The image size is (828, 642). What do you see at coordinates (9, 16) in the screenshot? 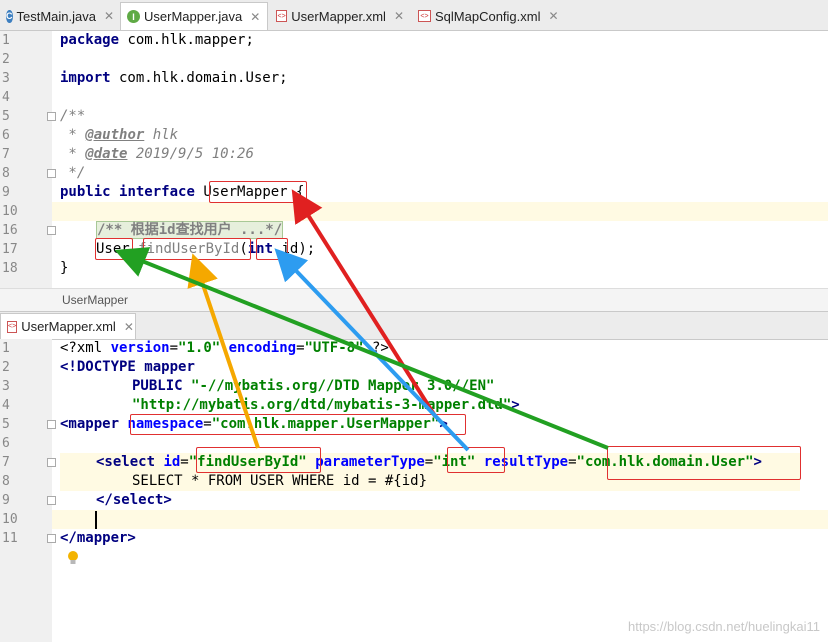
I see `class-icon: C` at bounding box center [9, 16].